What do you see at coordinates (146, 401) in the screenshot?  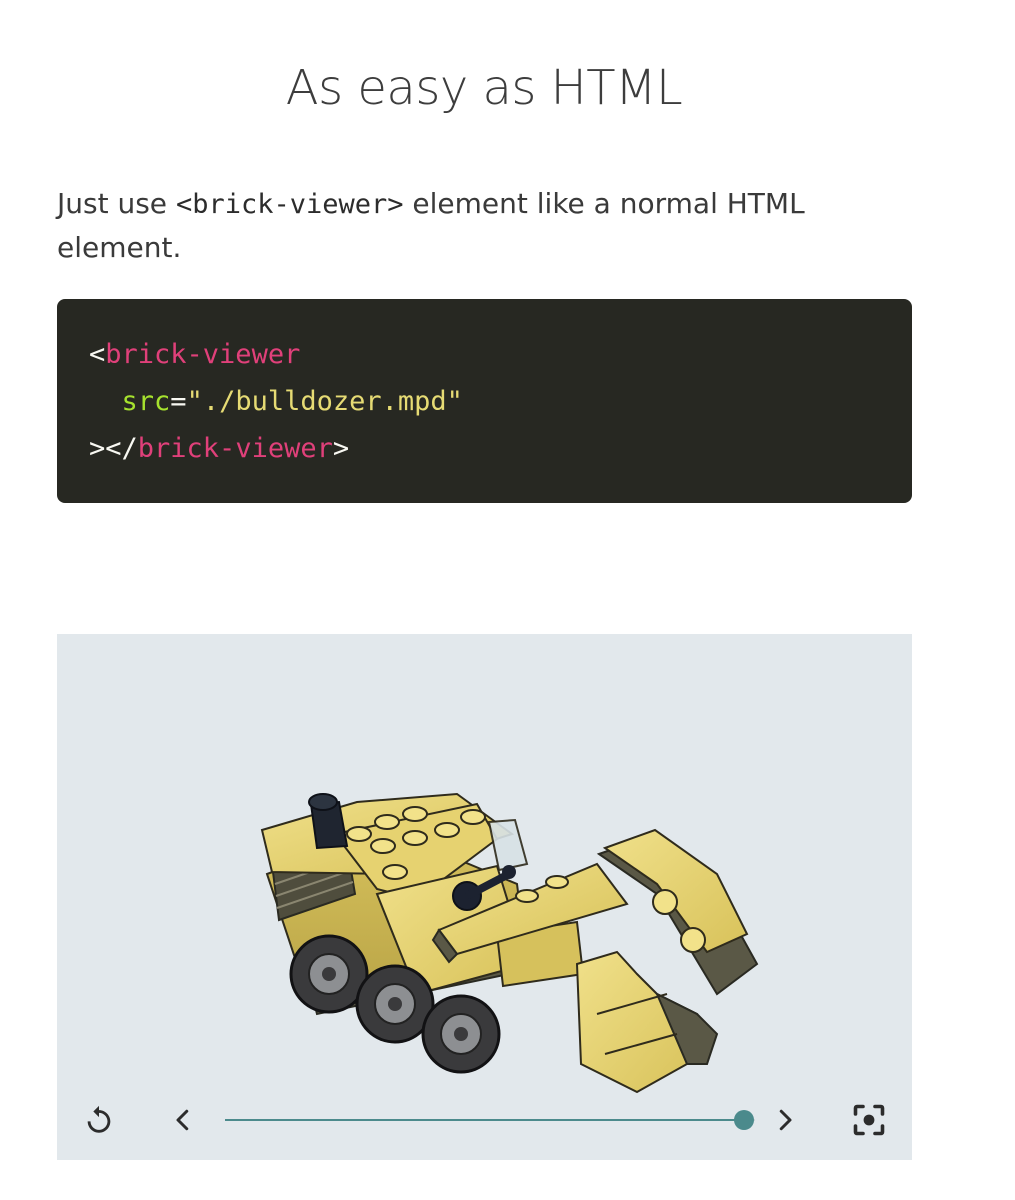 I see `code-attr-name: src` at bounding box center [146, 401].